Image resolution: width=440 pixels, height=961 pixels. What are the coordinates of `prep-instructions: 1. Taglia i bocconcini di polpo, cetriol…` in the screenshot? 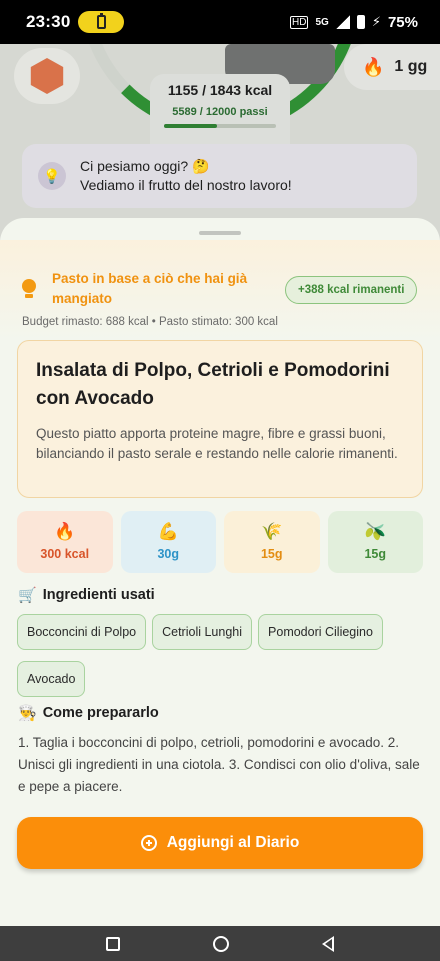 It's located at (219, 764).